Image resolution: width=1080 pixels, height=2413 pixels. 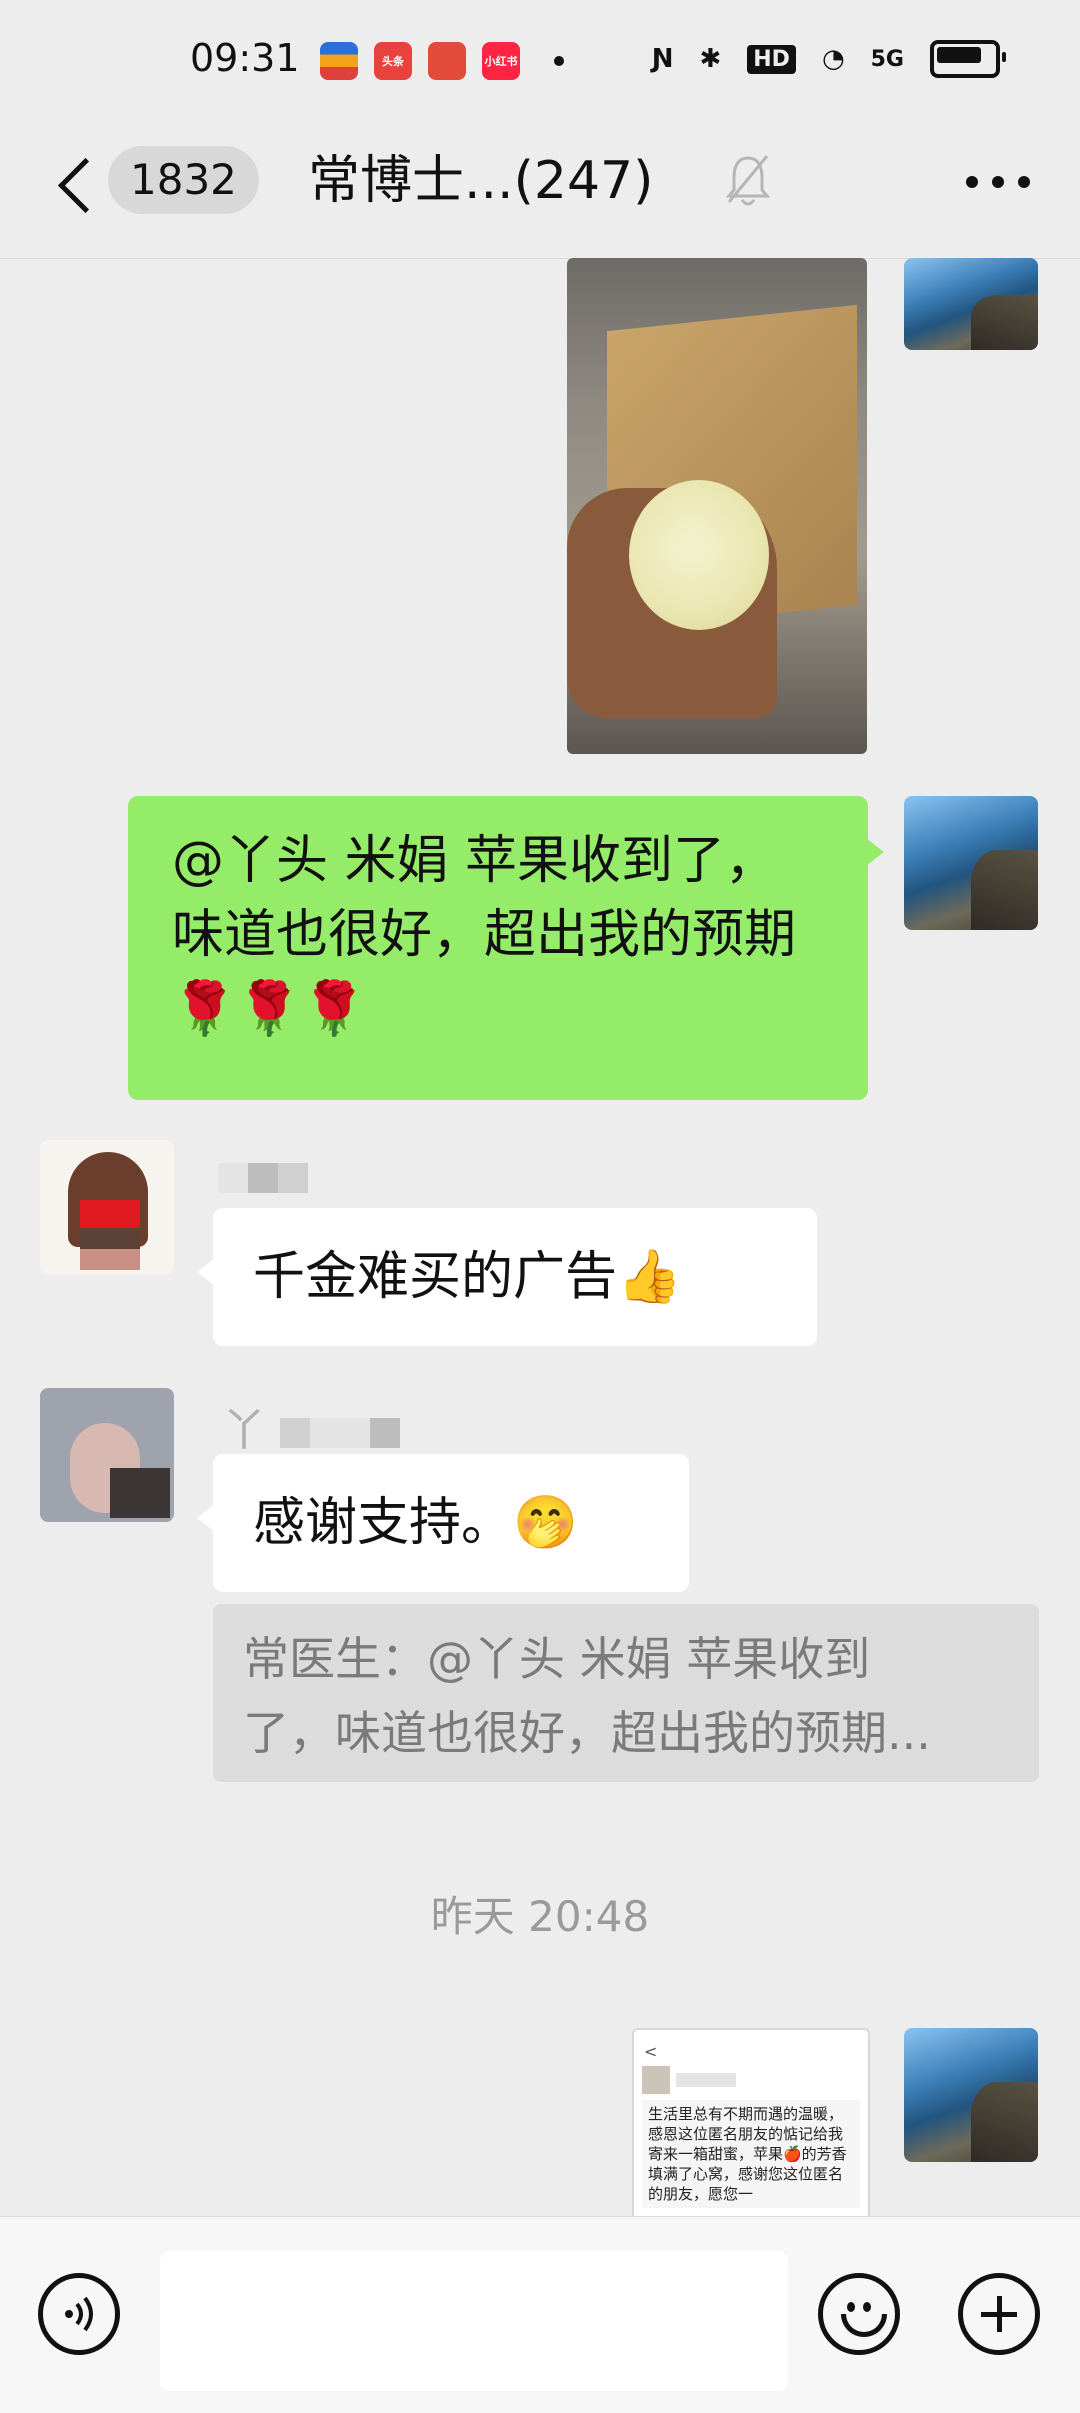 I want to click on mute-bell-icon, so click(x=748, y=180).